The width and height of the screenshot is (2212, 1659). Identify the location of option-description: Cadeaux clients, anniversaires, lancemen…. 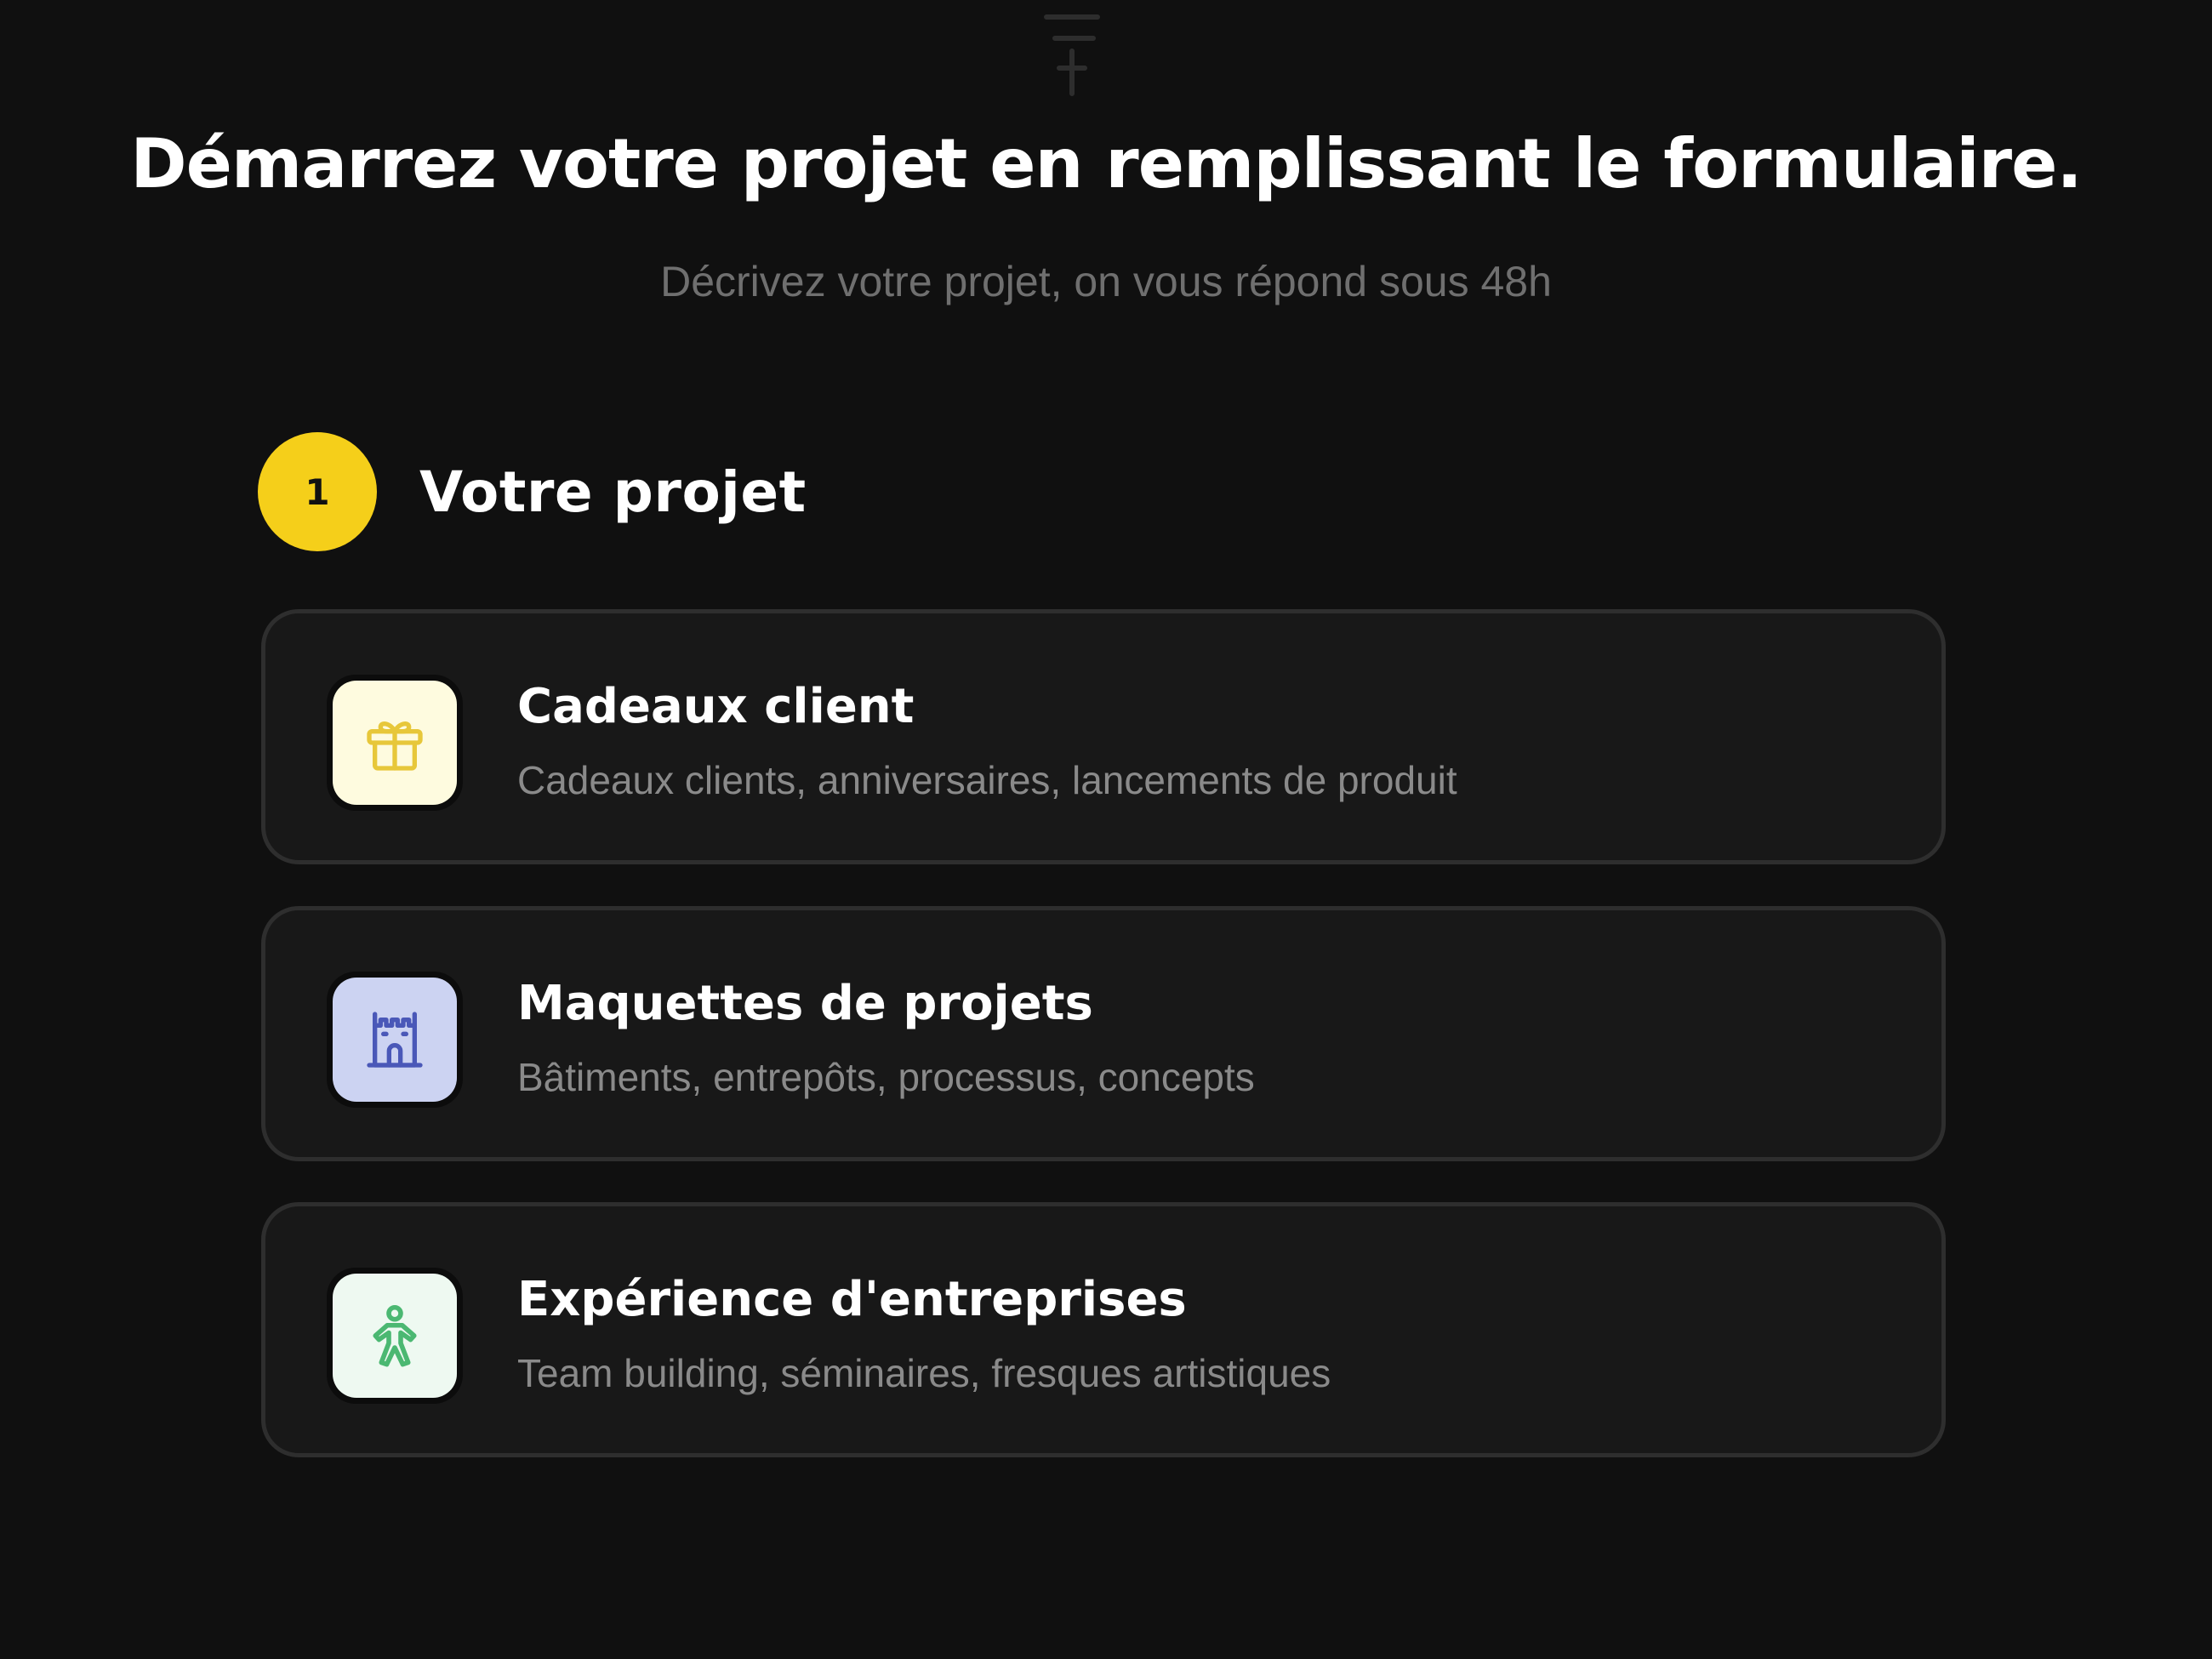
(987, 780).